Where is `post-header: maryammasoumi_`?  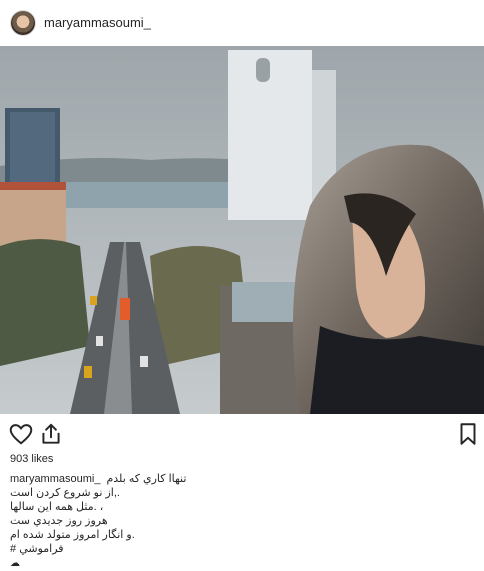
post-header: maryammasoumi_ is located at coordinates (242, 23).